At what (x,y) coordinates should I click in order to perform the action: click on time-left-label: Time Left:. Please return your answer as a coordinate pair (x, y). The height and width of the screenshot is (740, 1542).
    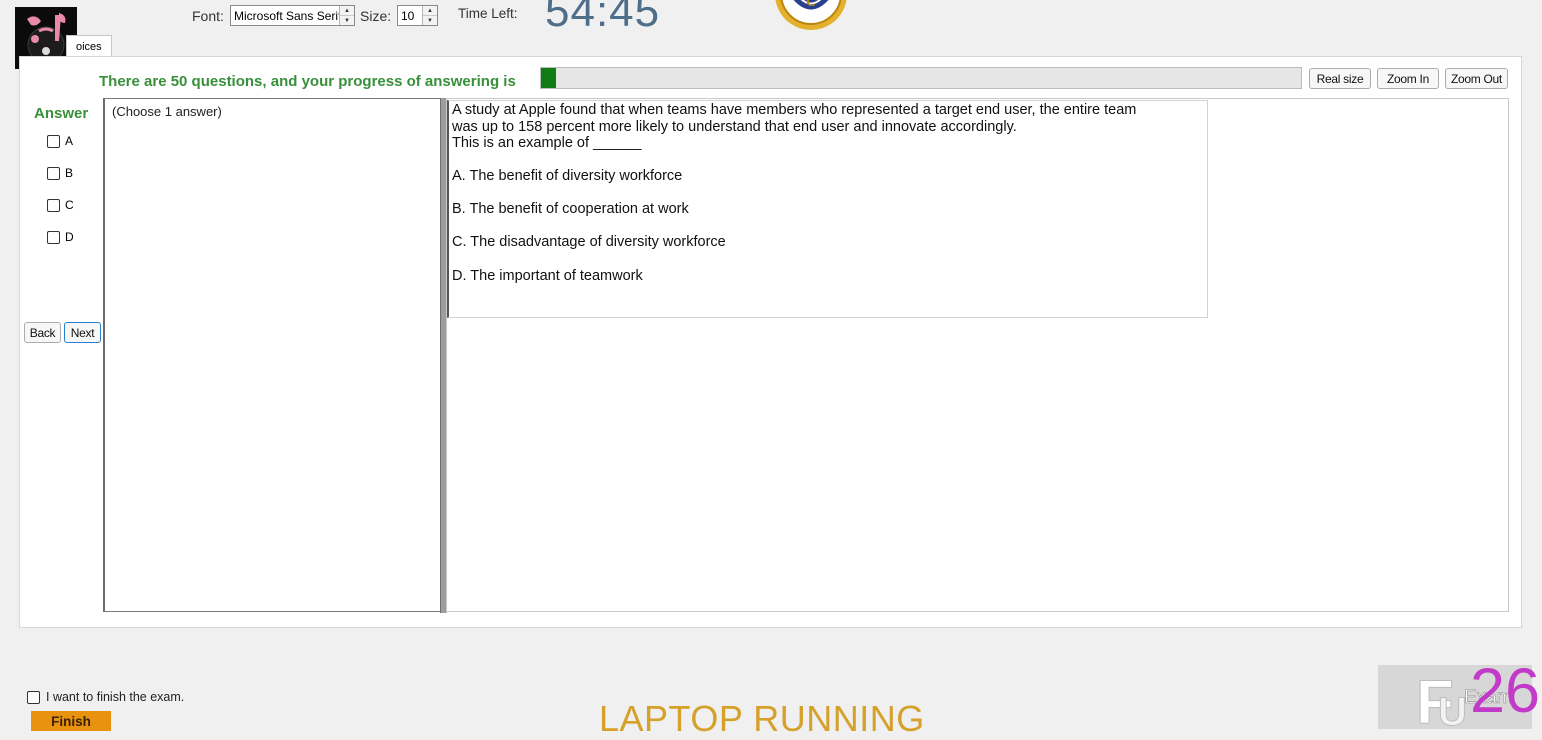
    Looking at the image, I should click on (488, 13).